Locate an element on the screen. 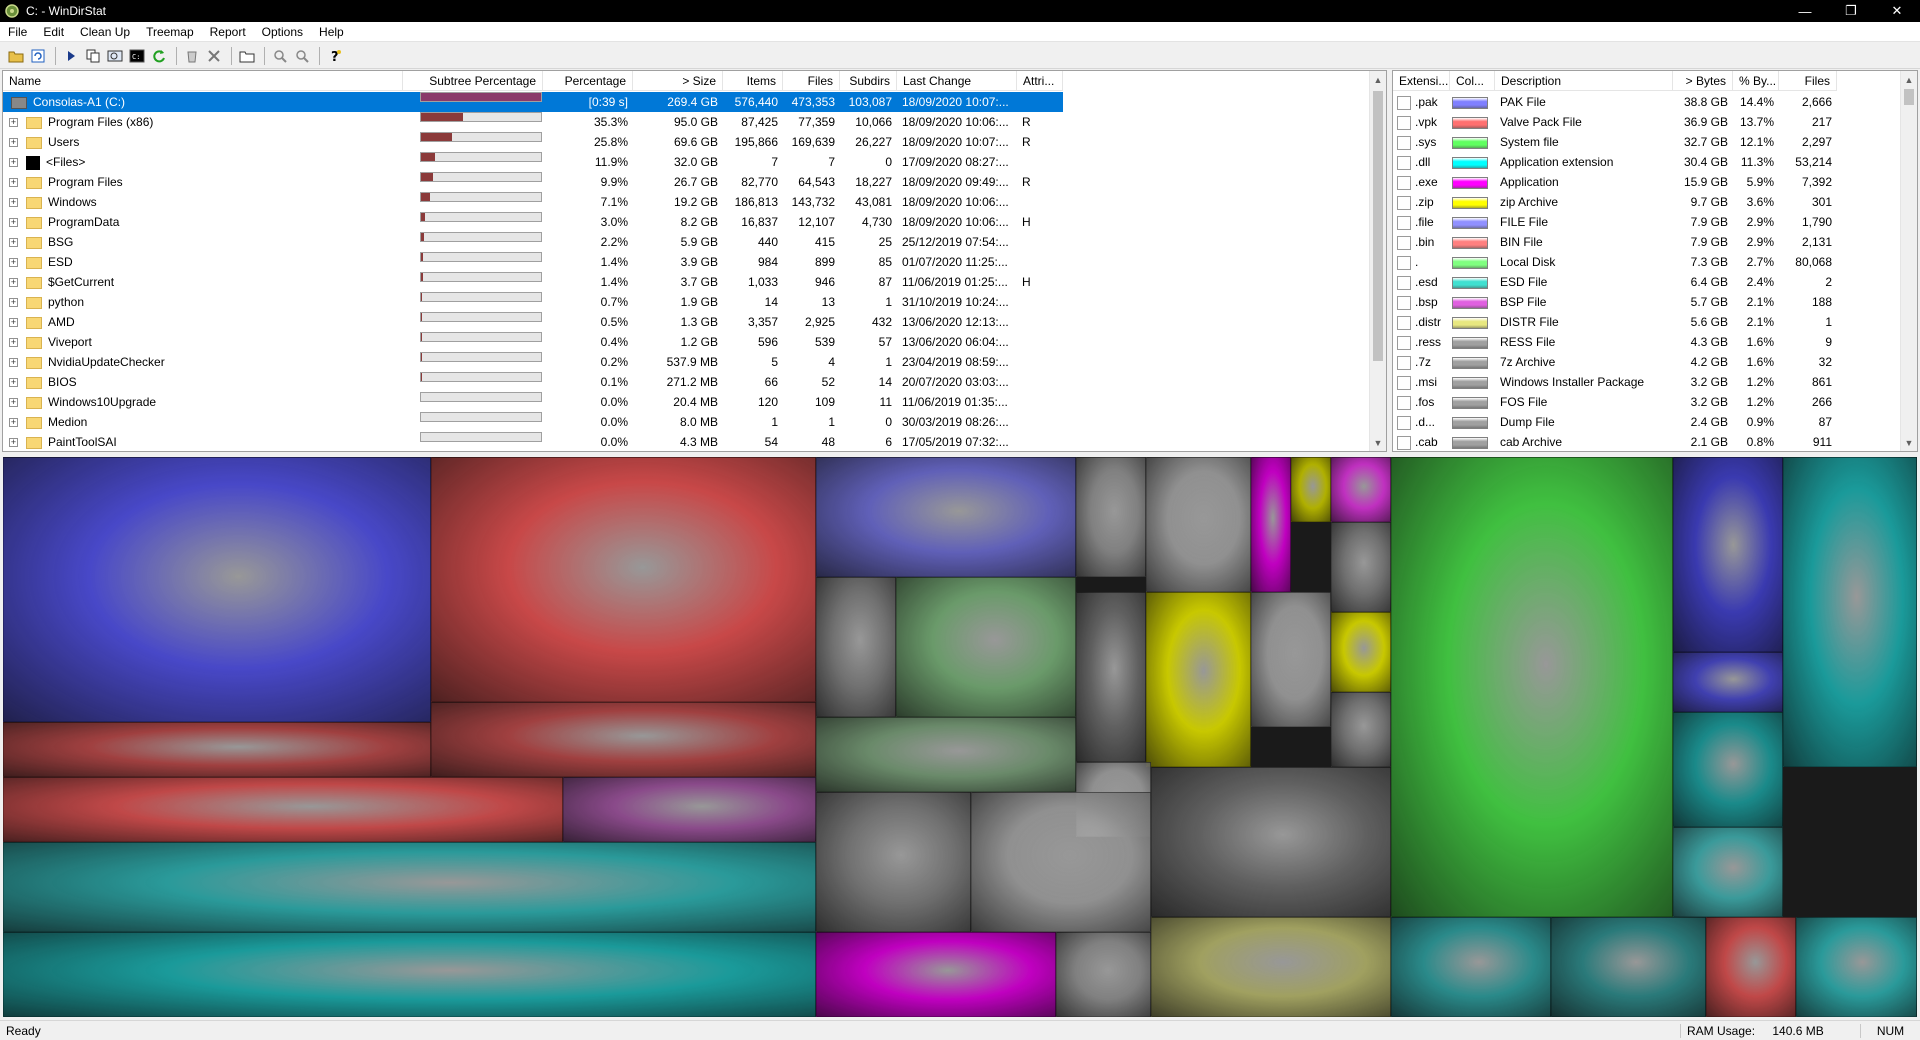  extension-row: .pak PAK File 38.8 GB 14.4% 2,666 is located at coordinates (1615, 102).